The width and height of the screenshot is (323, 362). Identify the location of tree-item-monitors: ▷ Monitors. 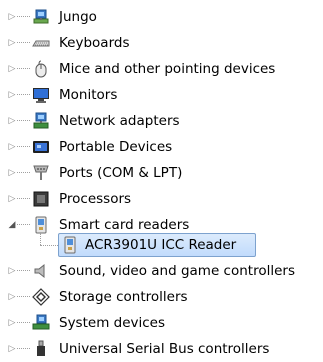
(161, 95).